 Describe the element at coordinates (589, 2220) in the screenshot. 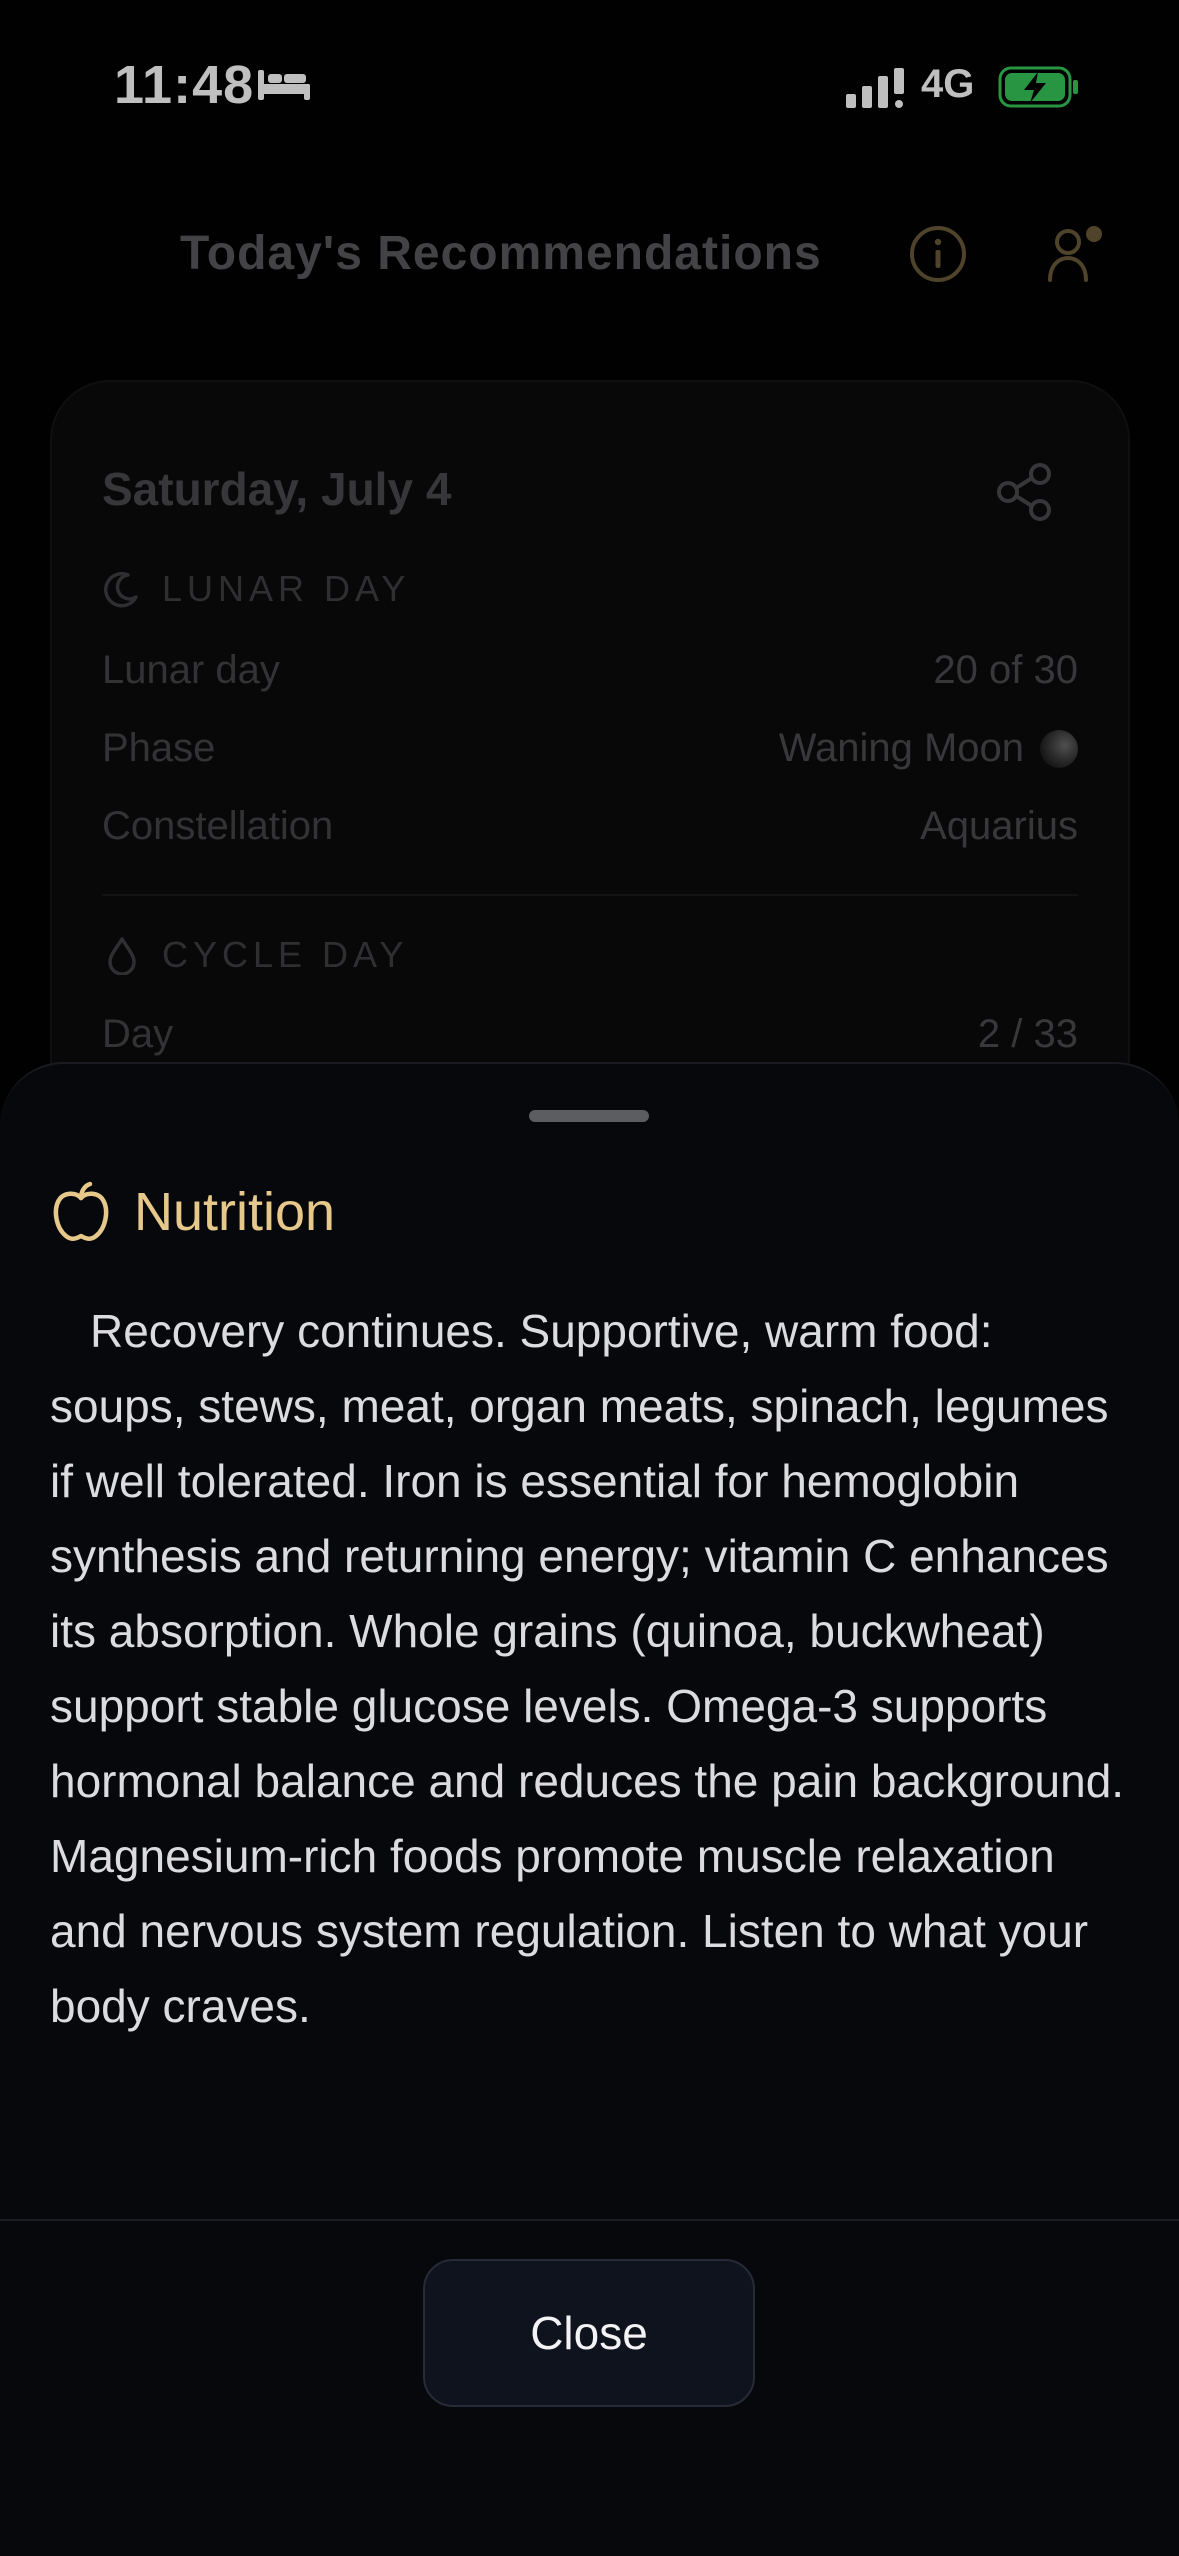

I see `sheet-divider` at that location.